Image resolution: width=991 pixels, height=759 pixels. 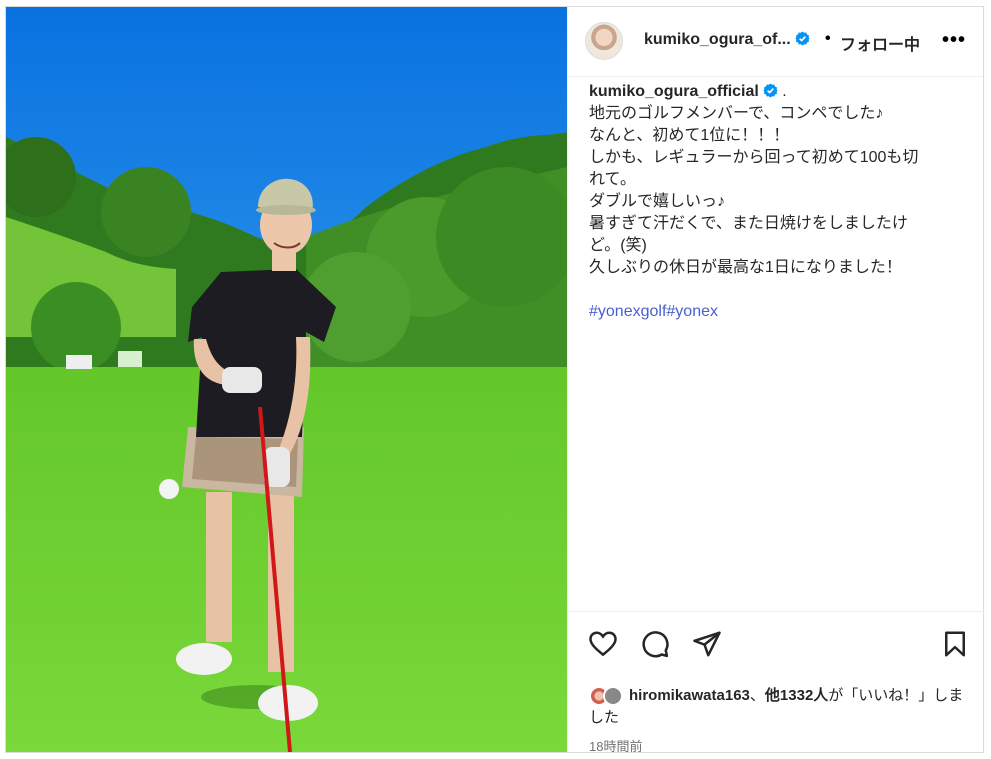 I want to click on caption-line: れて。, so click(x=613, y=179).